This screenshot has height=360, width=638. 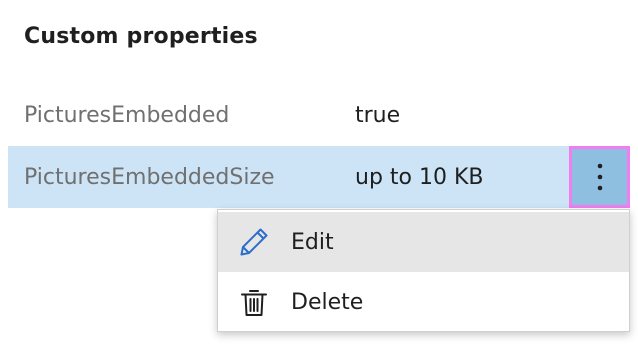 What do you see at coordinates (141, 36) in the screenshot?
I see `section-title: Custom properties` at bounding box center [141, 36].